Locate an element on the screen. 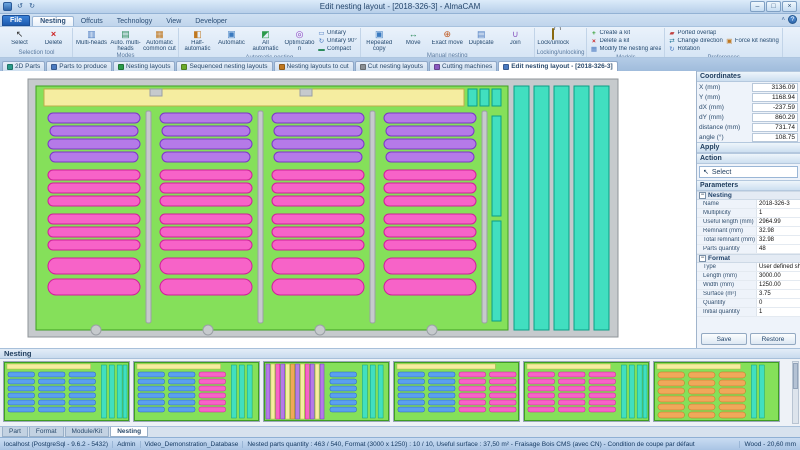  initial-quantity-value-field: 1 is located at coordinates (778, 312).